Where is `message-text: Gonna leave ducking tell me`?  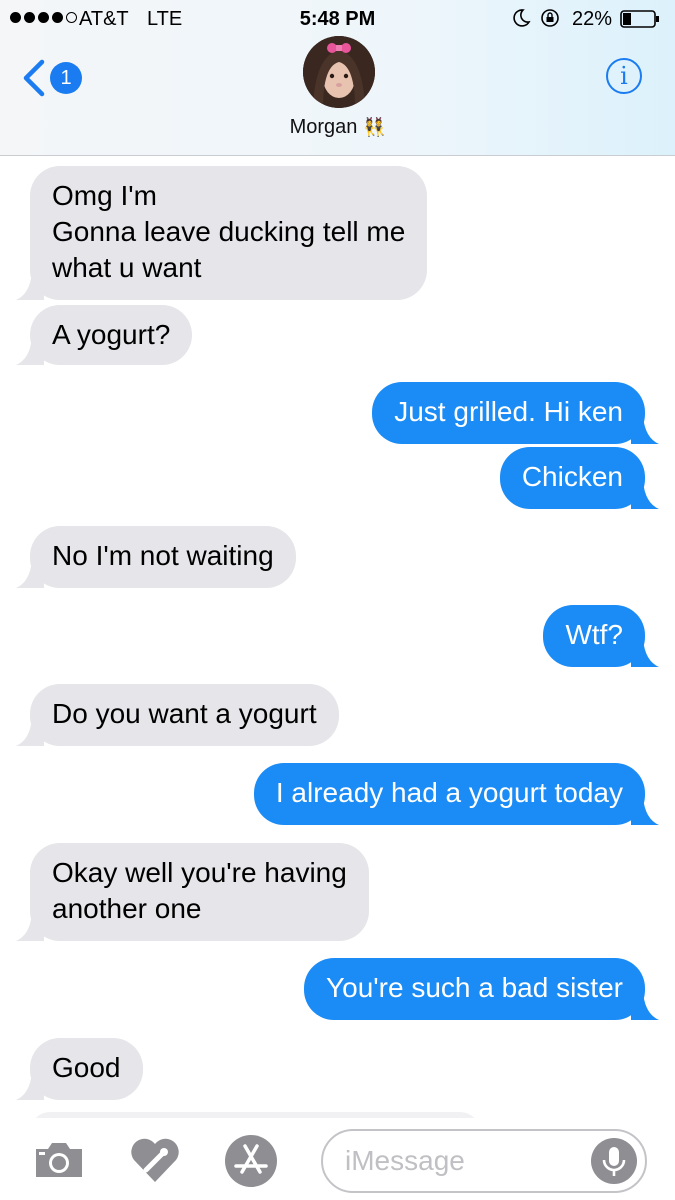 message-text: Gonna leave ducking tell me is located at coordinates (229, 231).